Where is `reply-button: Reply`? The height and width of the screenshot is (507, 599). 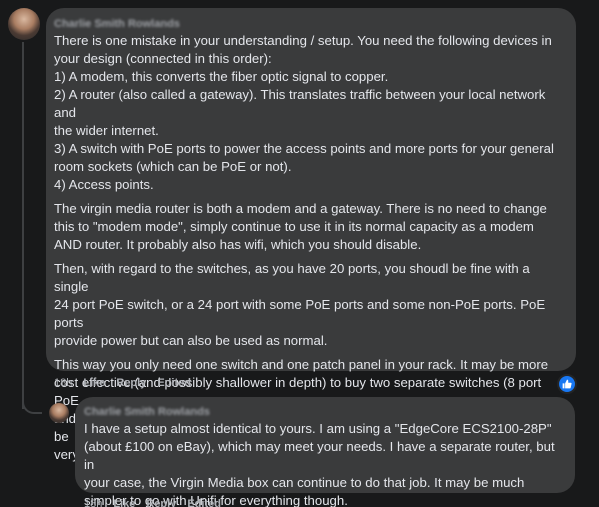 reply-button: Reply is located at coordinates (131, 383).